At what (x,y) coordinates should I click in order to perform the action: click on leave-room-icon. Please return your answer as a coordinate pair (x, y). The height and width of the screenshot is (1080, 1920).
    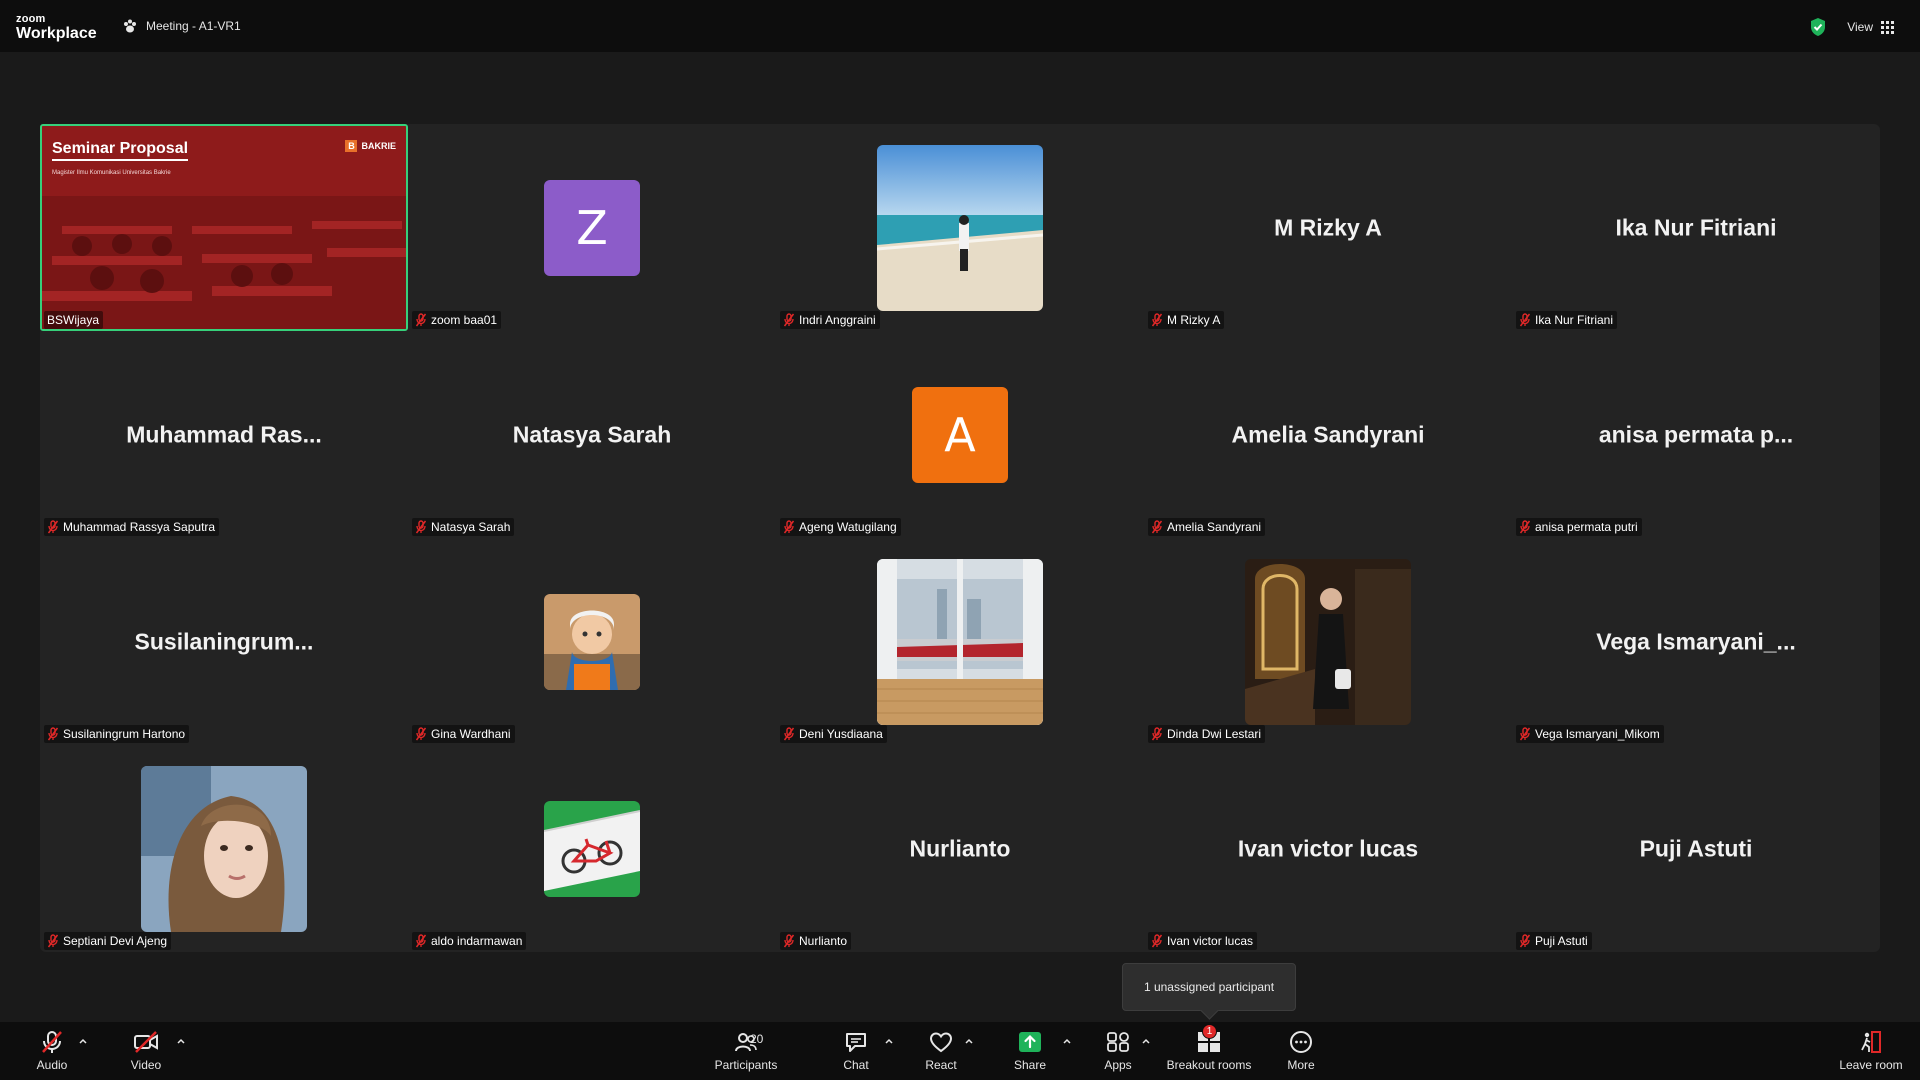
    Looking at the image, I should click on (1871, 1042).